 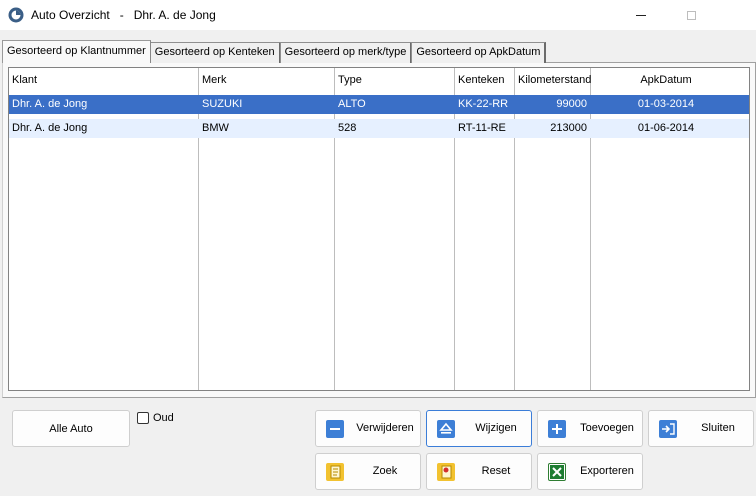 I want to click on zoek-label: Zoek, so click(x=385, y=471).